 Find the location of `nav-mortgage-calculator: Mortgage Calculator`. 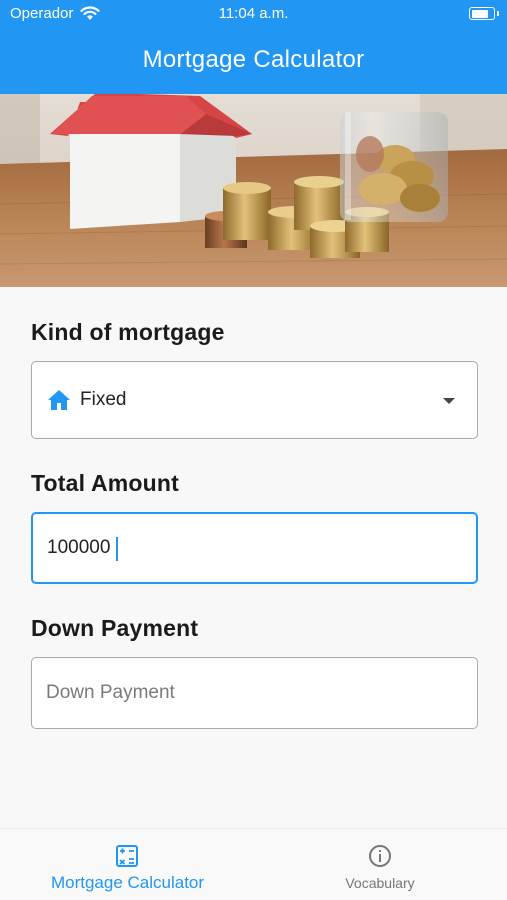

nav-mortgage-calculator: Mortgage Calculator is located at coordinates (127, 864).